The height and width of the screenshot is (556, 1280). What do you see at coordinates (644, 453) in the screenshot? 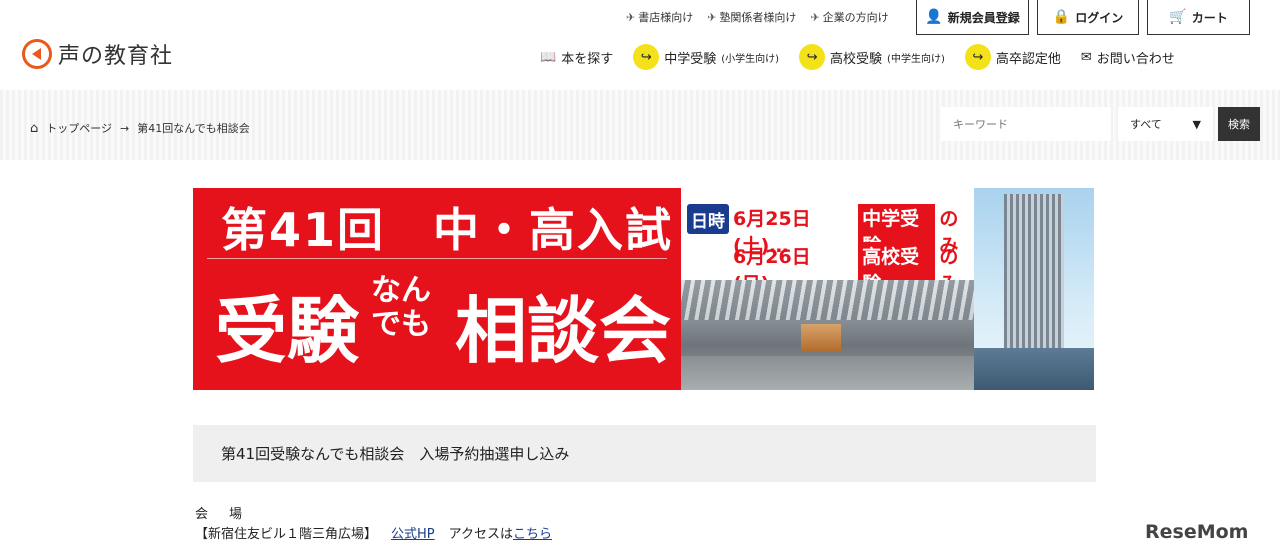
I see `page-title: 第41回受験なんでも相談会 入場予約抽選申し込み` at bounding box center [644, 453].